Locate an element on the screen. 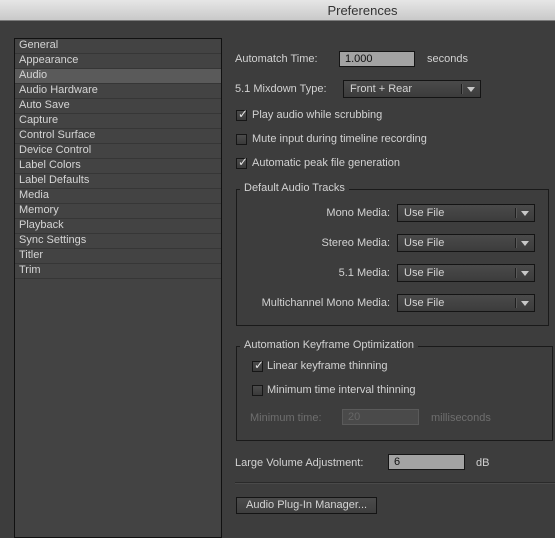 The width and height of the screenshot is (555, 538). minimum-time-interval-label: Minimum time interval thinning is located at coordinates (341, 390).